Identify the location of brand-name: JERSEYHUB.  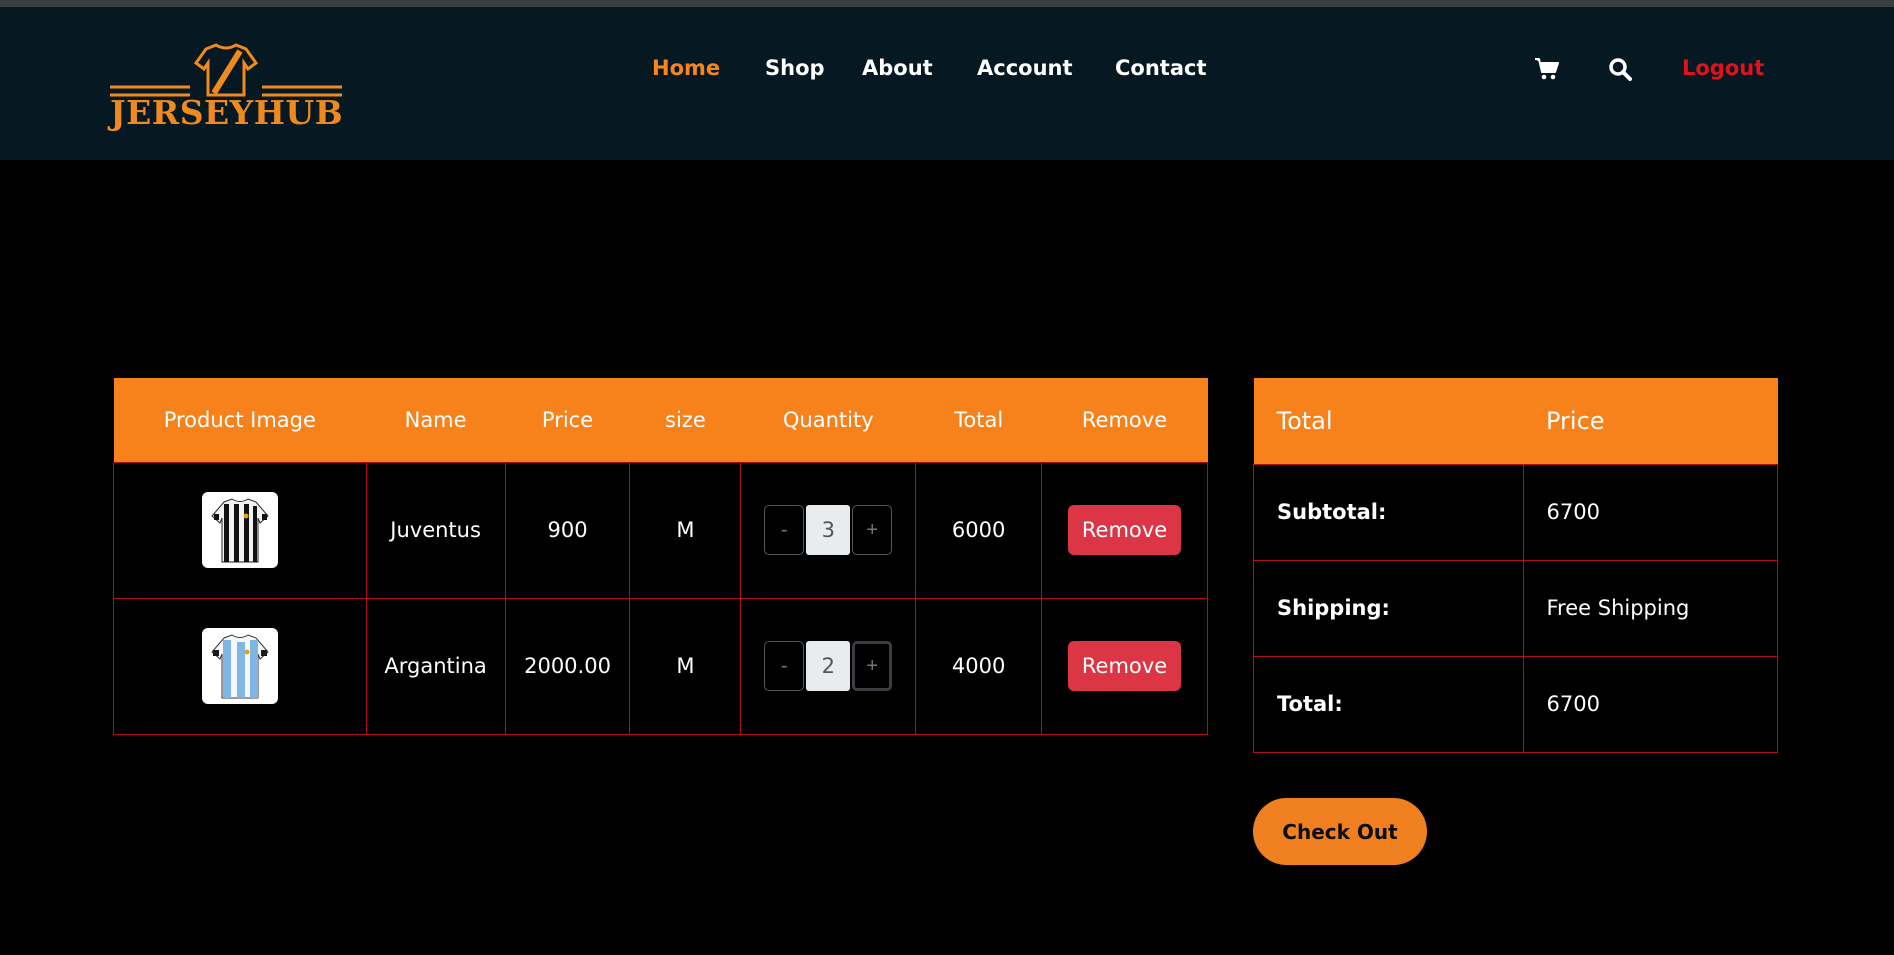
(227, 112).